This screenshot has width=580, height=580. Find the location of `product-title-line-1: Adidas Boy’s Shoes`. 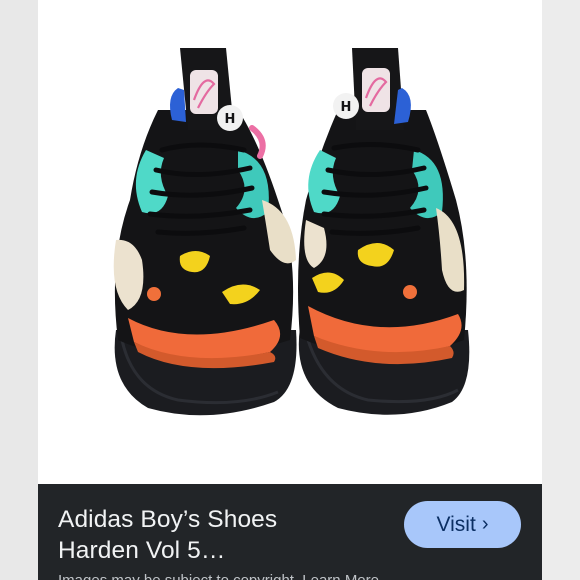

product-title-line-1: Adidas Boy’s Shoes is located at coordinates (168, 519).